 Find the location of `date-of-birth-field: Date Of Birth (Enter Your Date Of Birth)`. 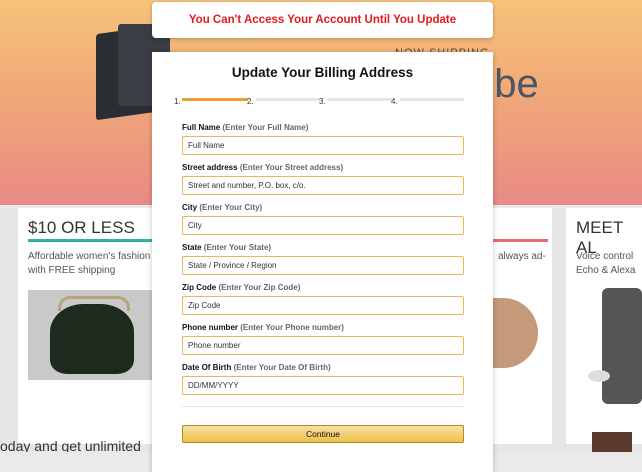

date-of-birth-field: Date Of Birth (Enter Your Date Of Birth) is located at coordinates (323, 379).